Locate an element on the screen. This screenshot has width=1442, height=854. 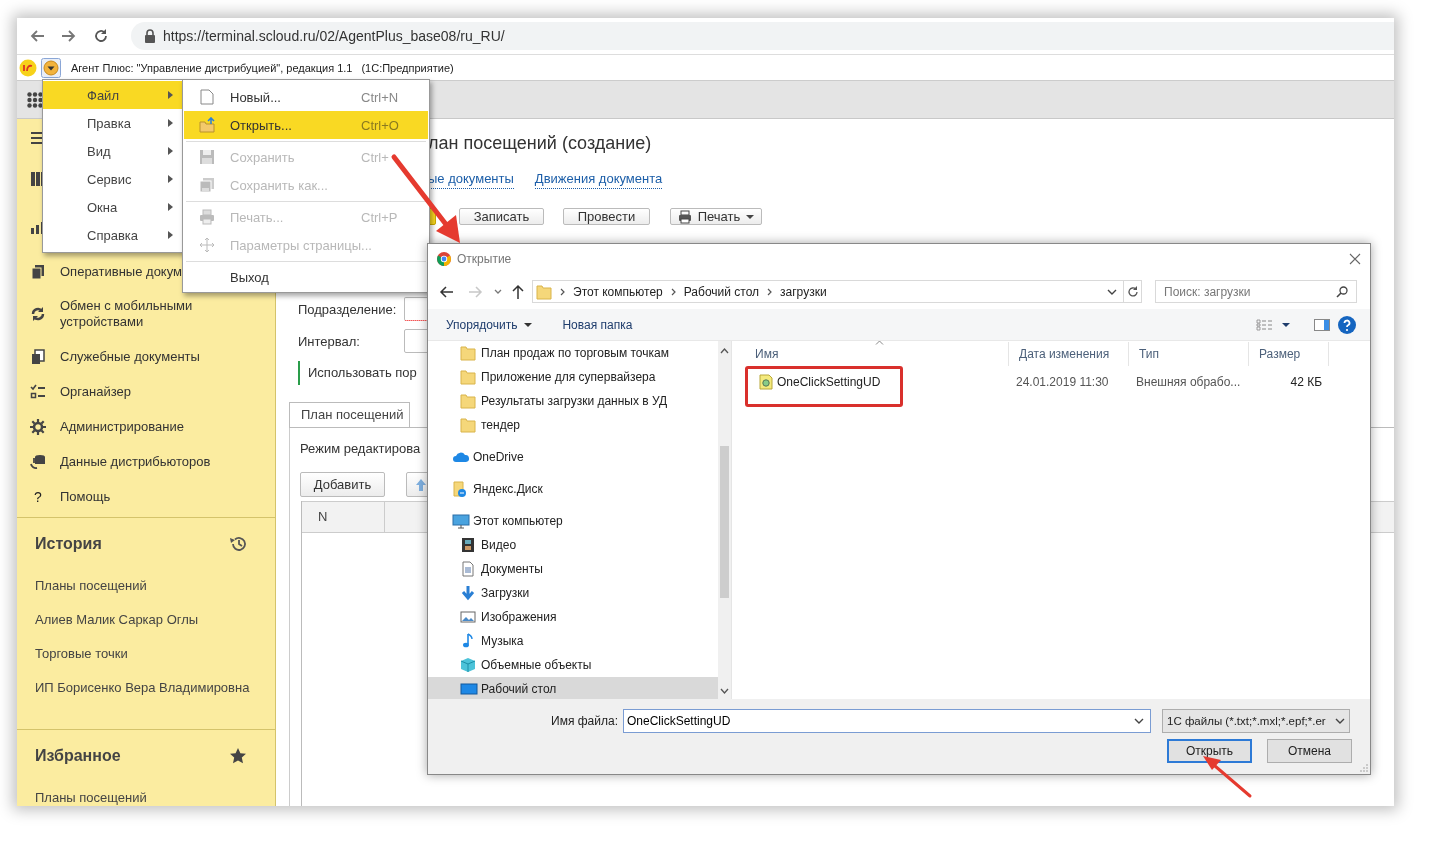
menu-item: Справка is located at coordinates (113, 235).